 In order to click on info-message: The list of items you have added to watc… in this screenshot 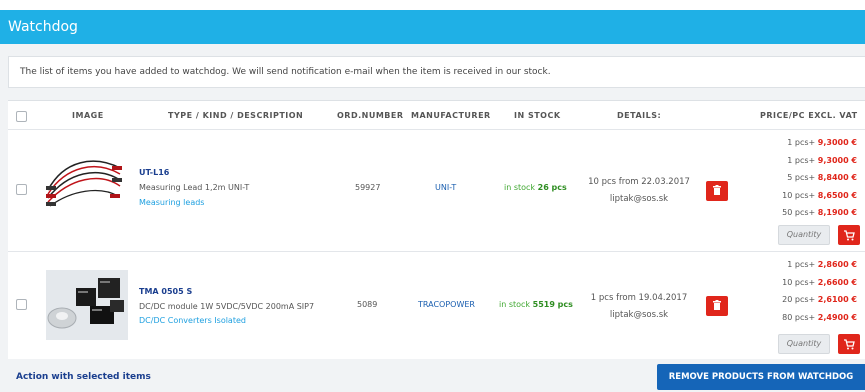, I will do `click(436, 72)`.